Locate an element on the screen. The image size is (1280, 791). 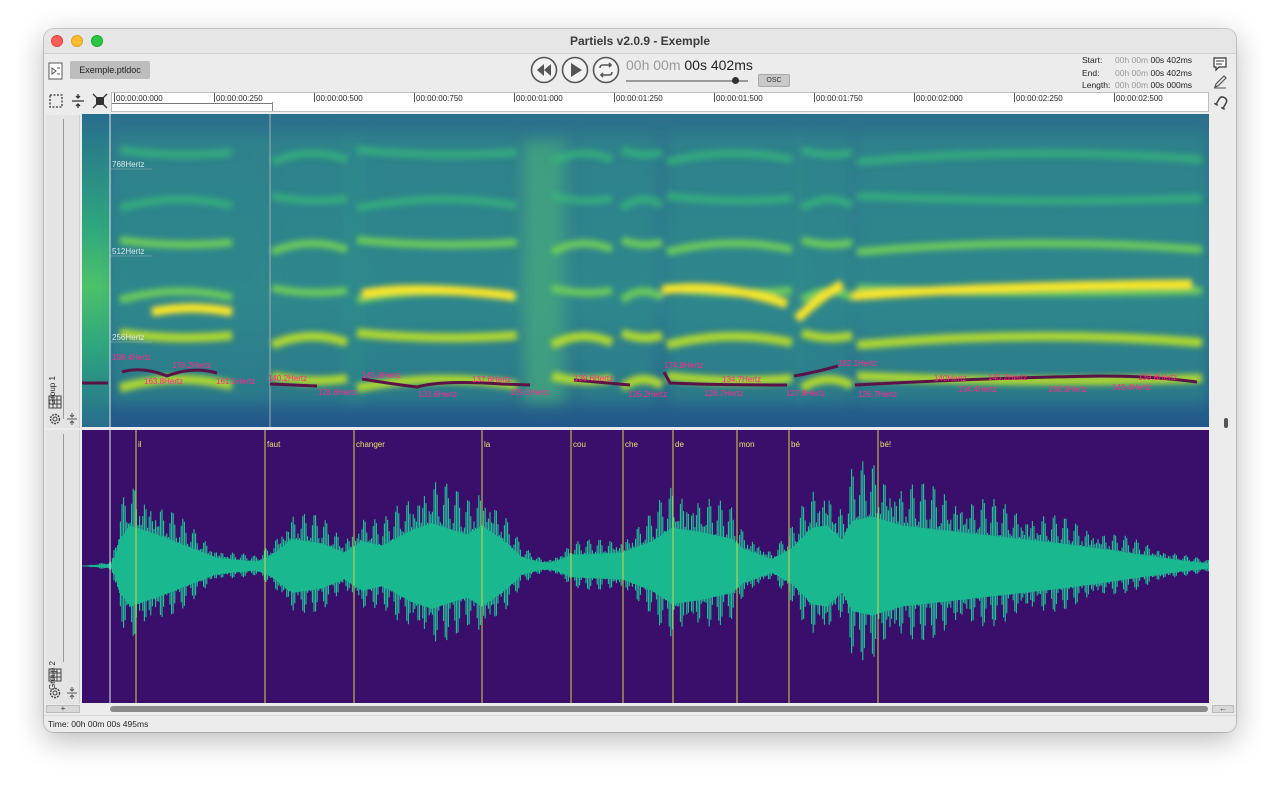
pitch-label: 128.7Hertz is located at coordinates (723, 393).